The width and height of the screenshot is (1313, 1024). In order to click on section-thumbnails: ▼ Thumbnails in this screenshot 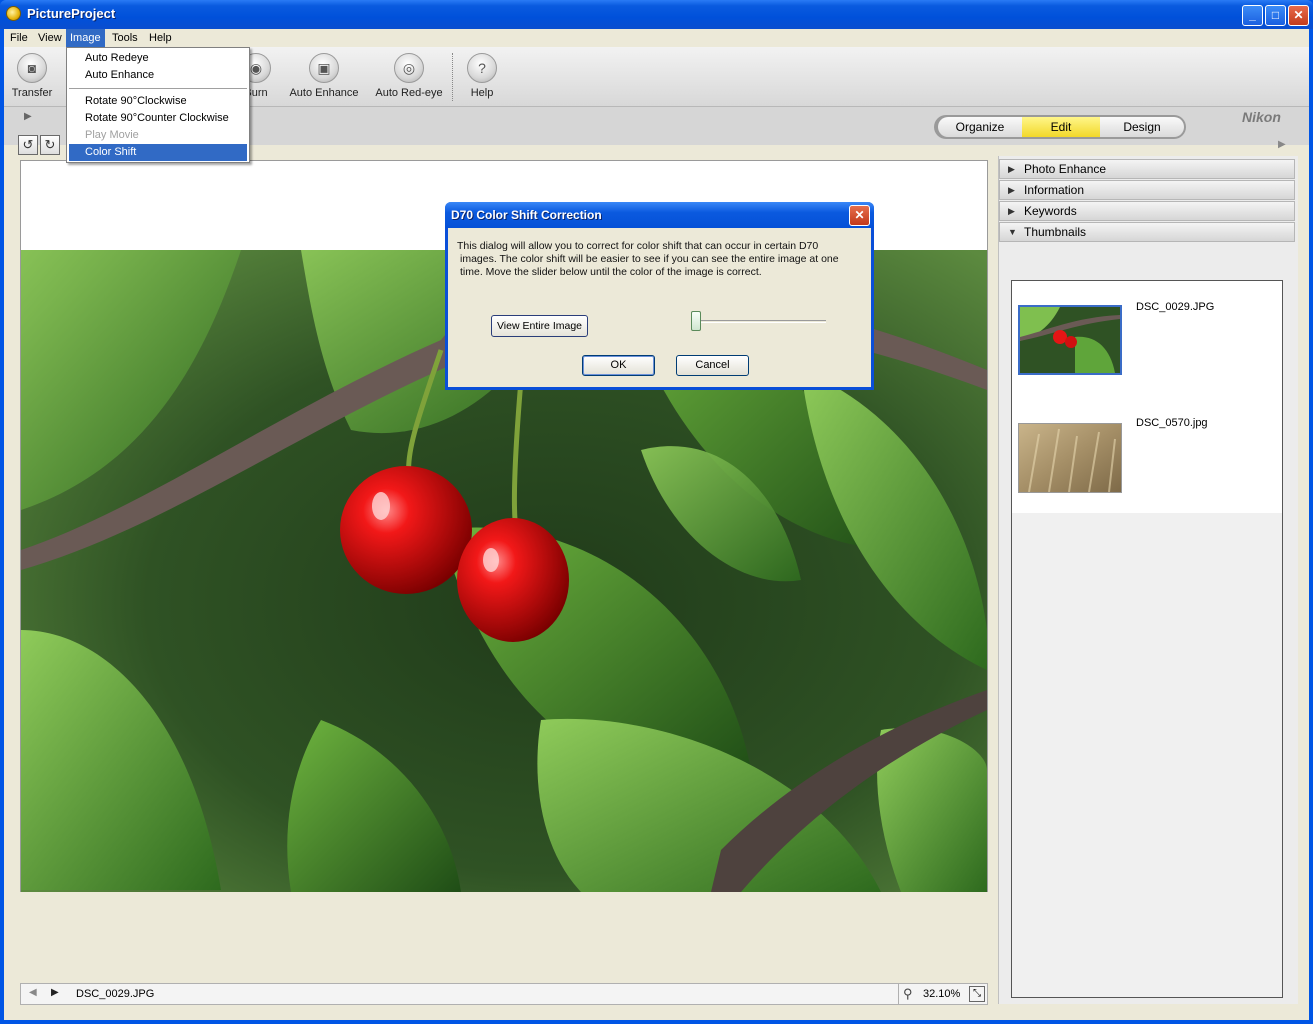, I will do `click(1147, 232)`.